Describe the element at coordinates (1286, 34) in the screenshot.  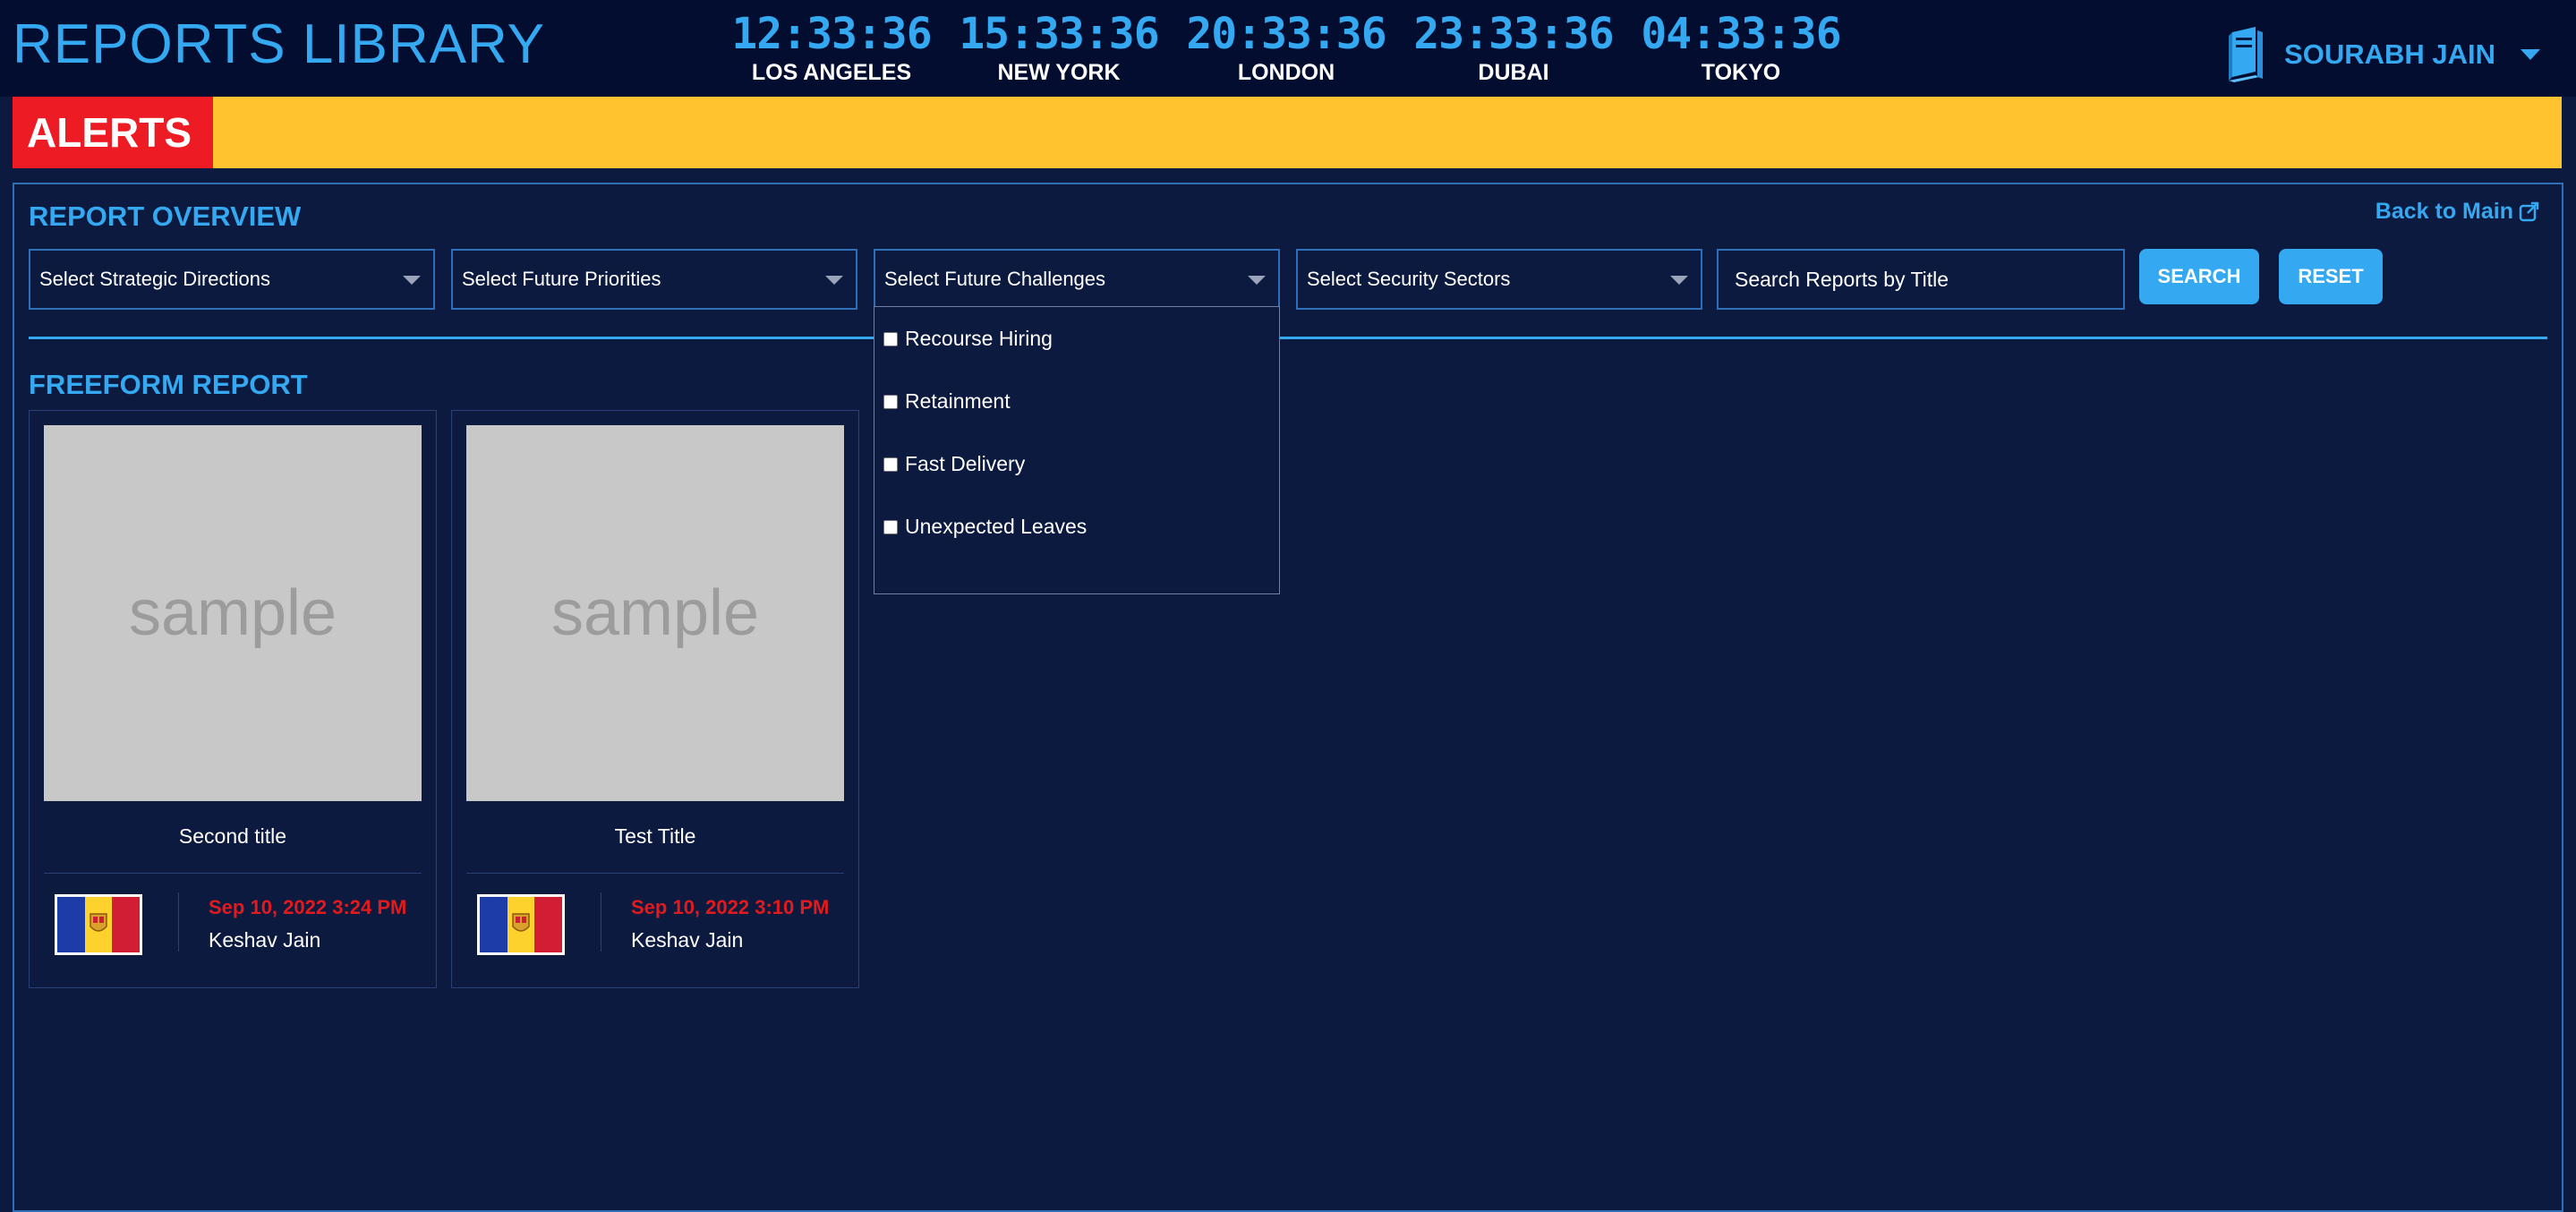
I see `clock-time: 20:33:36` at that location.